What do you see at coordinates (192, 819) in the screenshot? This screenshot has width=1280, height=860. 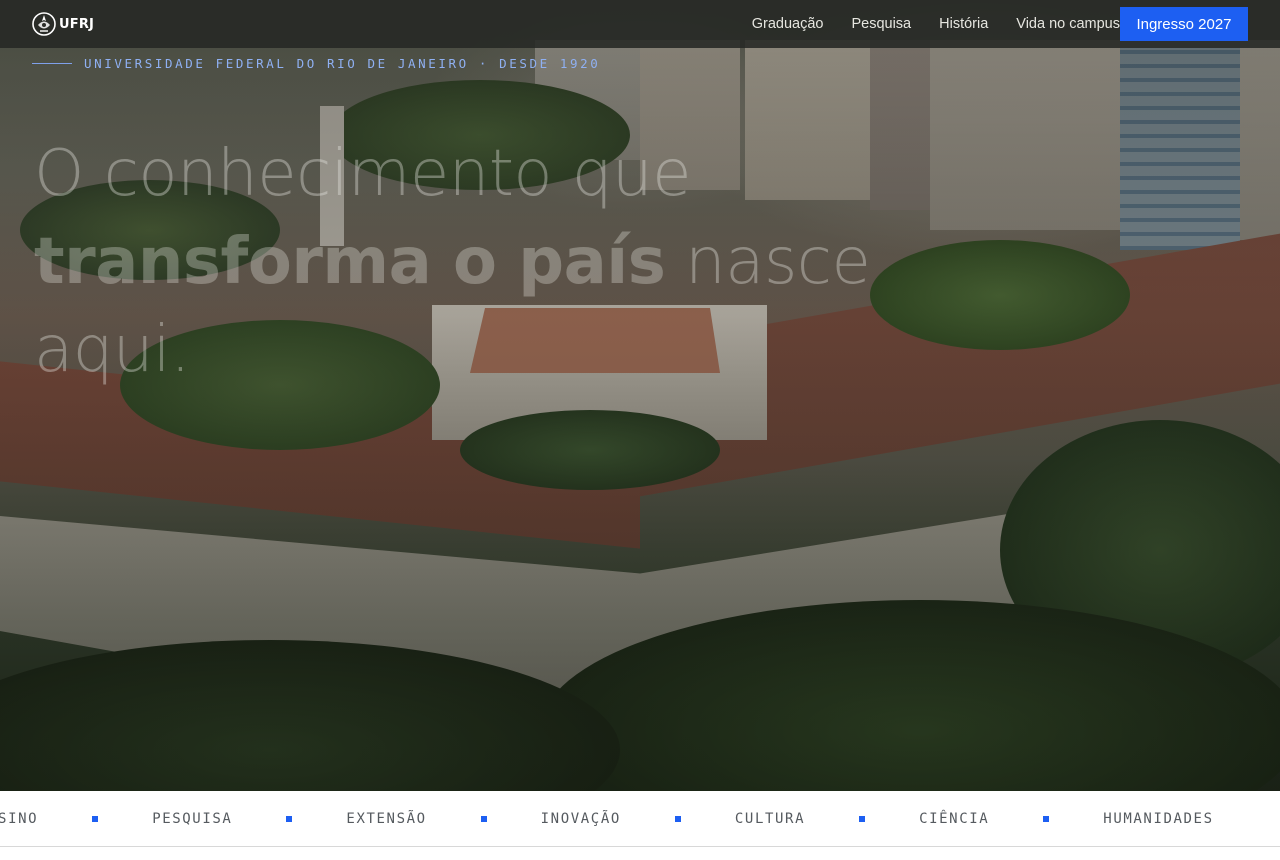 I see `ticker-item-pesquisa: PESQUISA` at bounding box center [192, 819].